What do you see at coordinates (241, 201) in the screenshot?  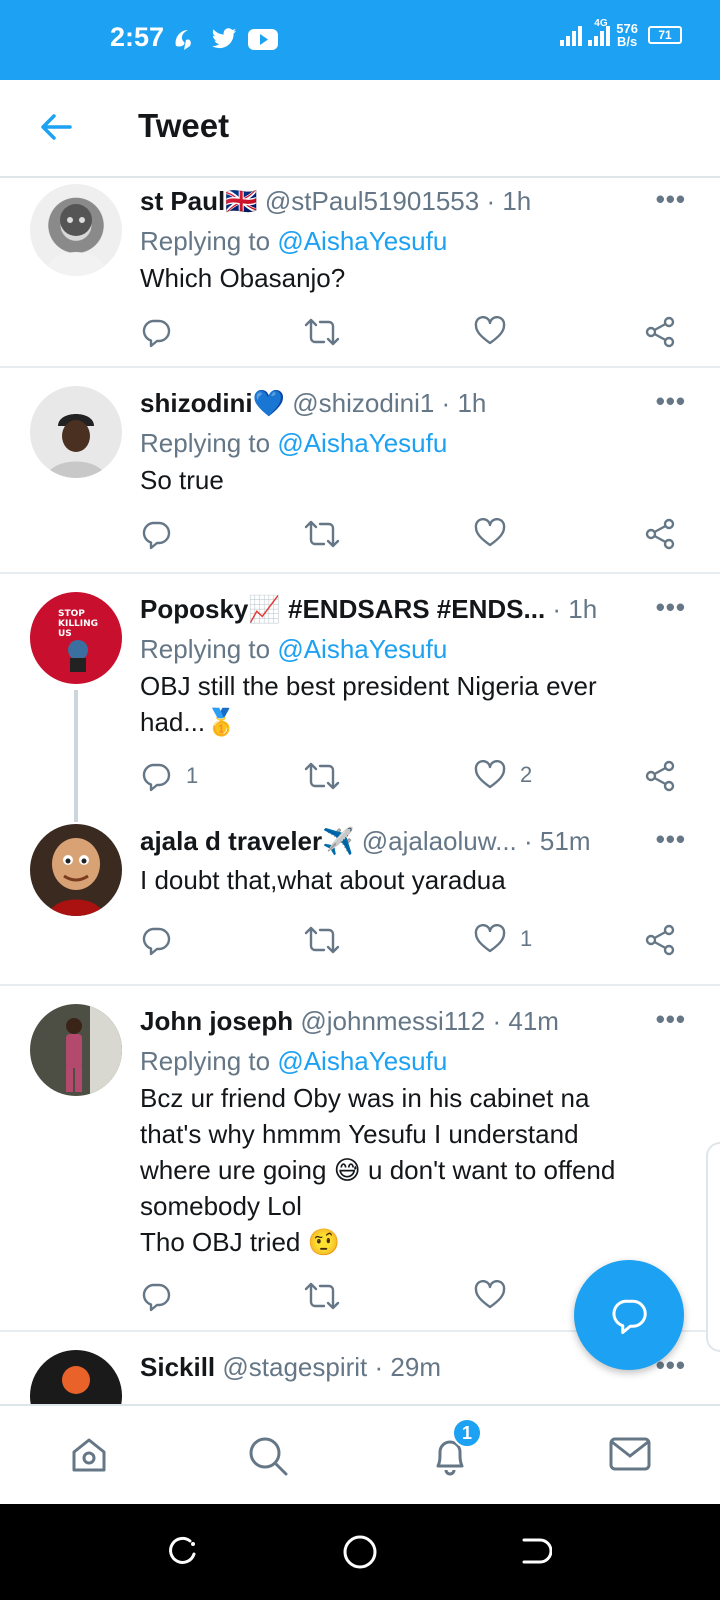 I see `flag-emoji: 🇬🇧` at bounding box center [241, 201].